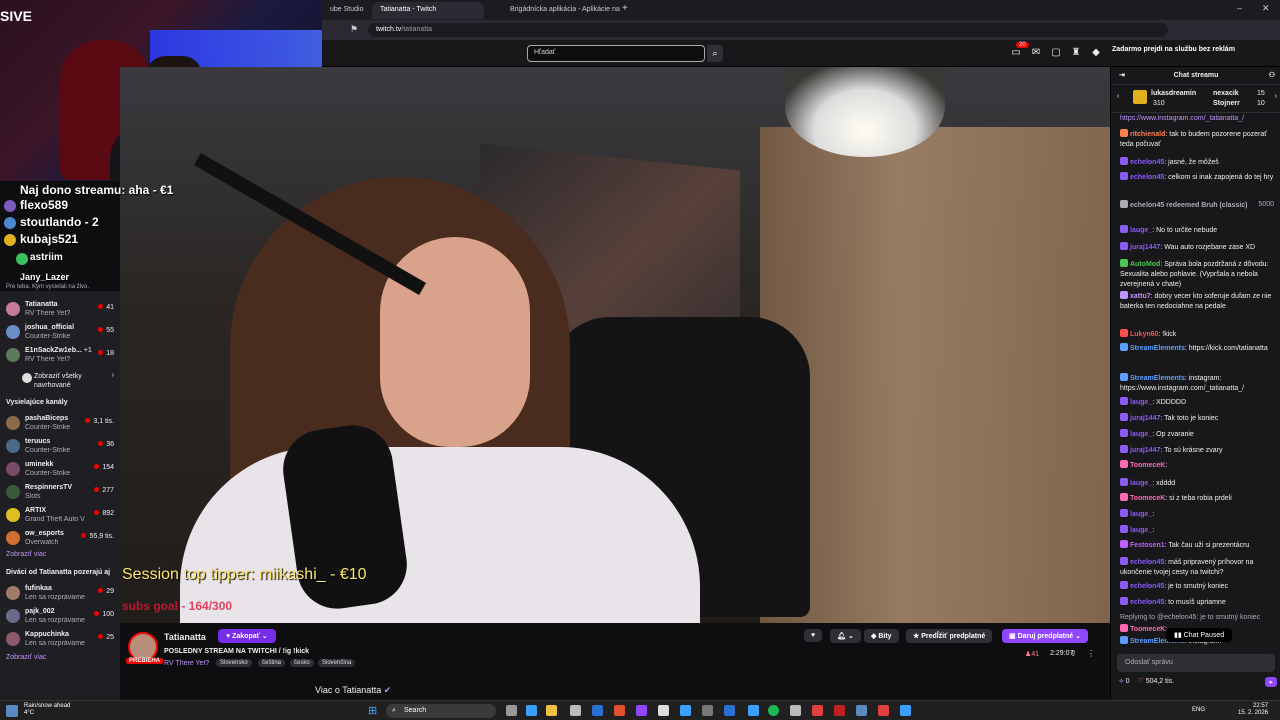 This screenshot has width=1280, height=720. Describe the element at coordinates (1140, 296) in the screenshot. I see `chat-username: xattu7` at that location.